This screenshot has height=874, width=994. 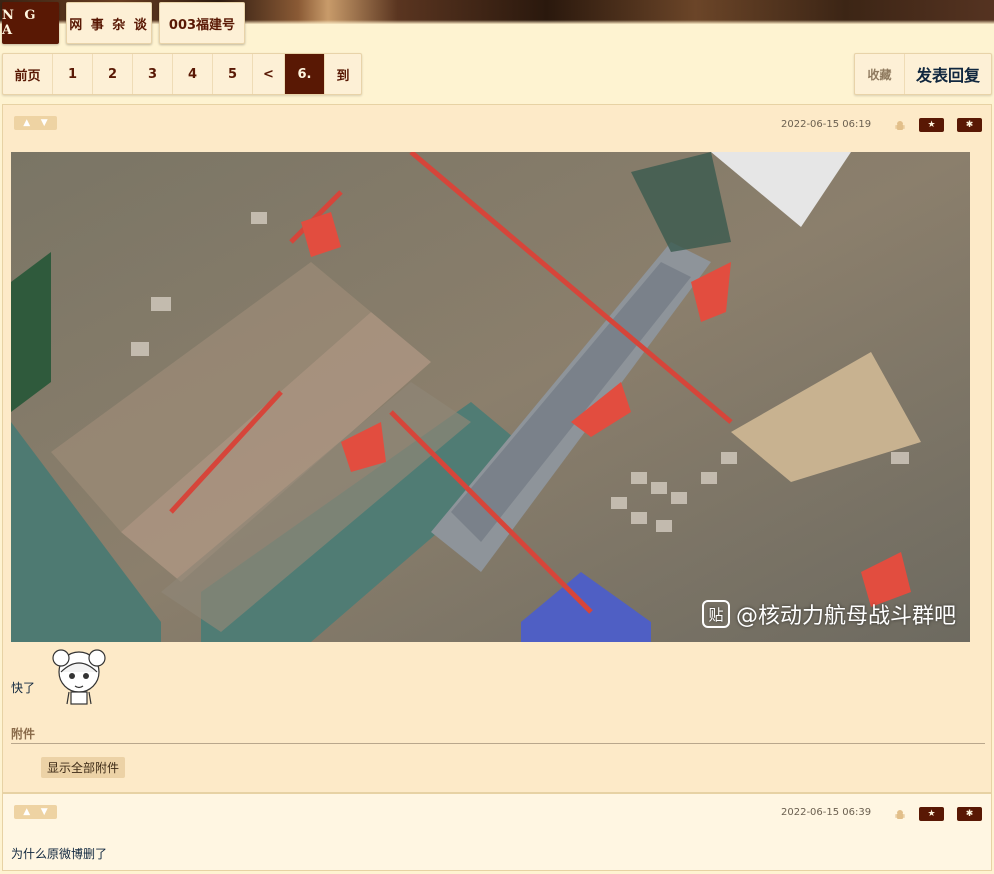 What do you see at coordinates (715, 614) in the screenshot?
I see `tieba-icon: 贴` at bounding box center [715, 614].